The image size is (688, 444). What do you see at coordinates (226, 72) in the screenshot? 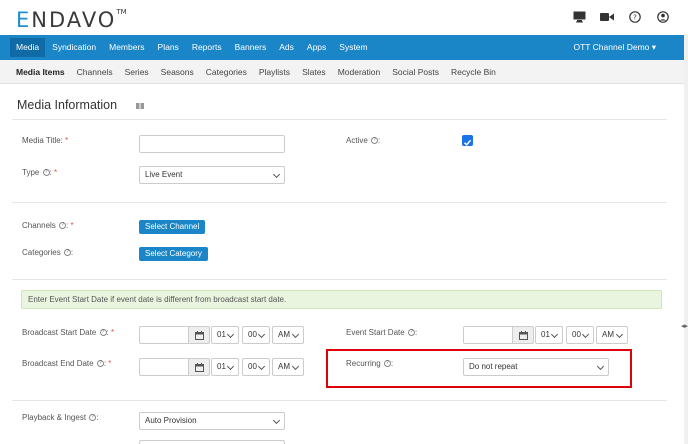
I see `subnav-item-categories: Categories` at bounding box center [226, 72].